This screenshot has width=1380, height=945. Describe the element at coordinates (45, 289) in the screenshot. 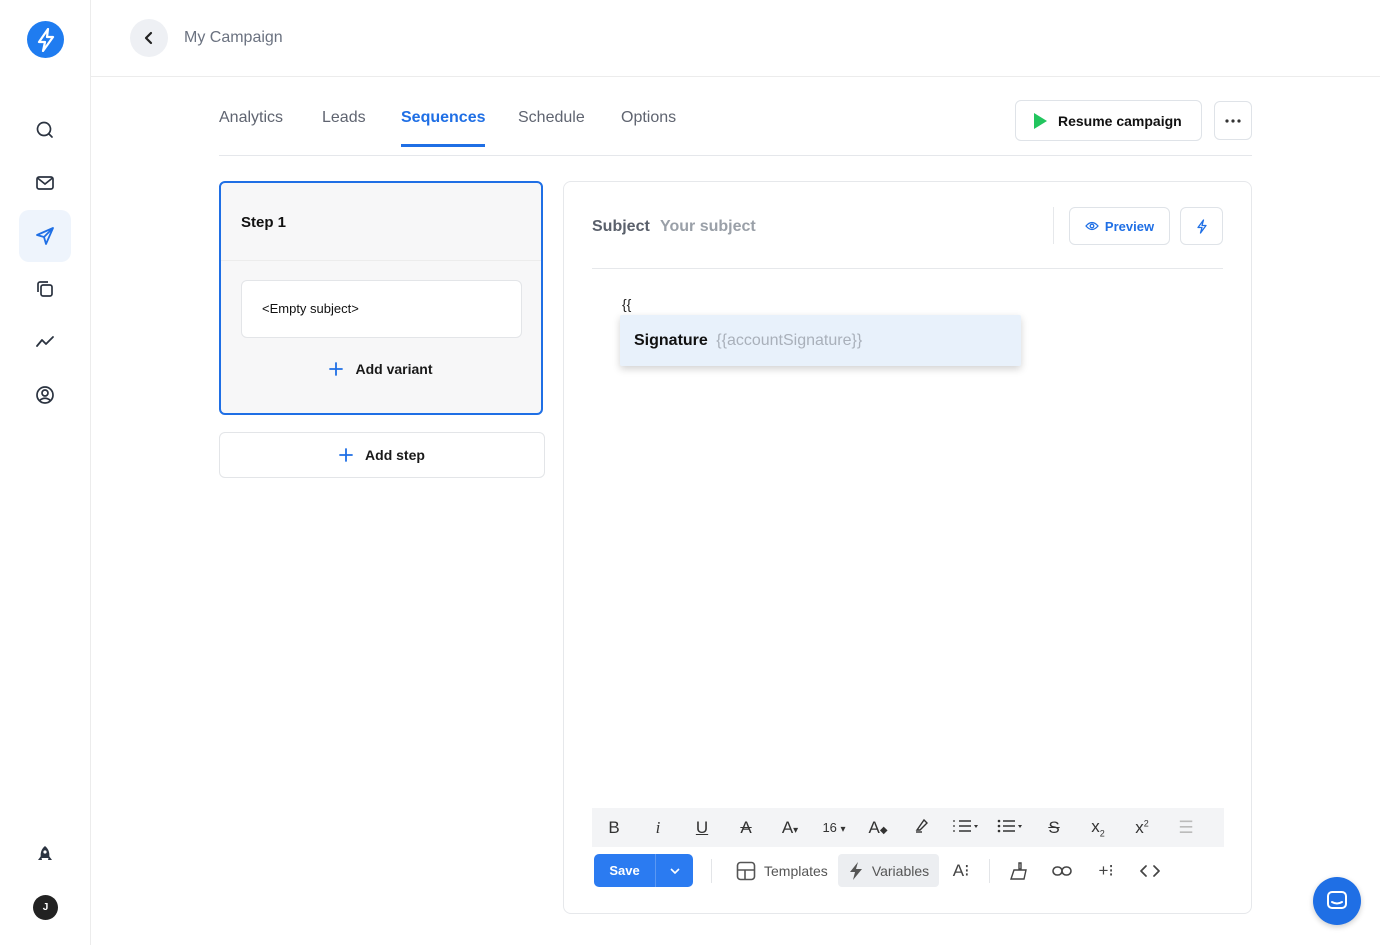

I see `copy-icon` at that location.